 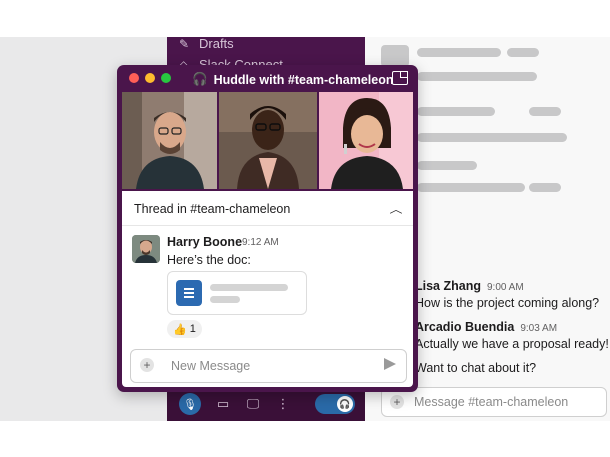 I want to click on message-text: How is the project coming along?, so click(x=507, y=303).